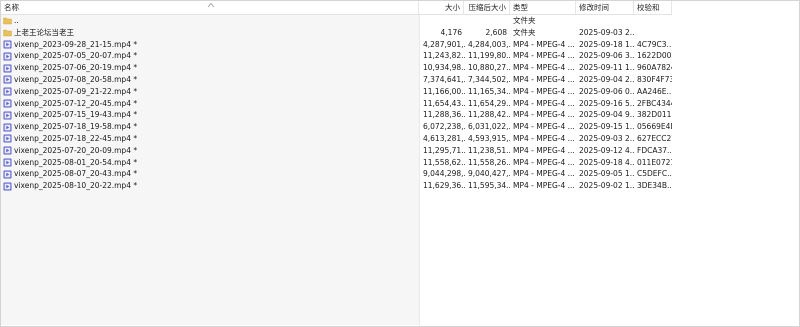 Image resolution: width=800 pixels, height=327 pixels. Describe the element at coordinates (654, 127) in the screenshot. I see `file-checksum: 05669E4D` at that location.